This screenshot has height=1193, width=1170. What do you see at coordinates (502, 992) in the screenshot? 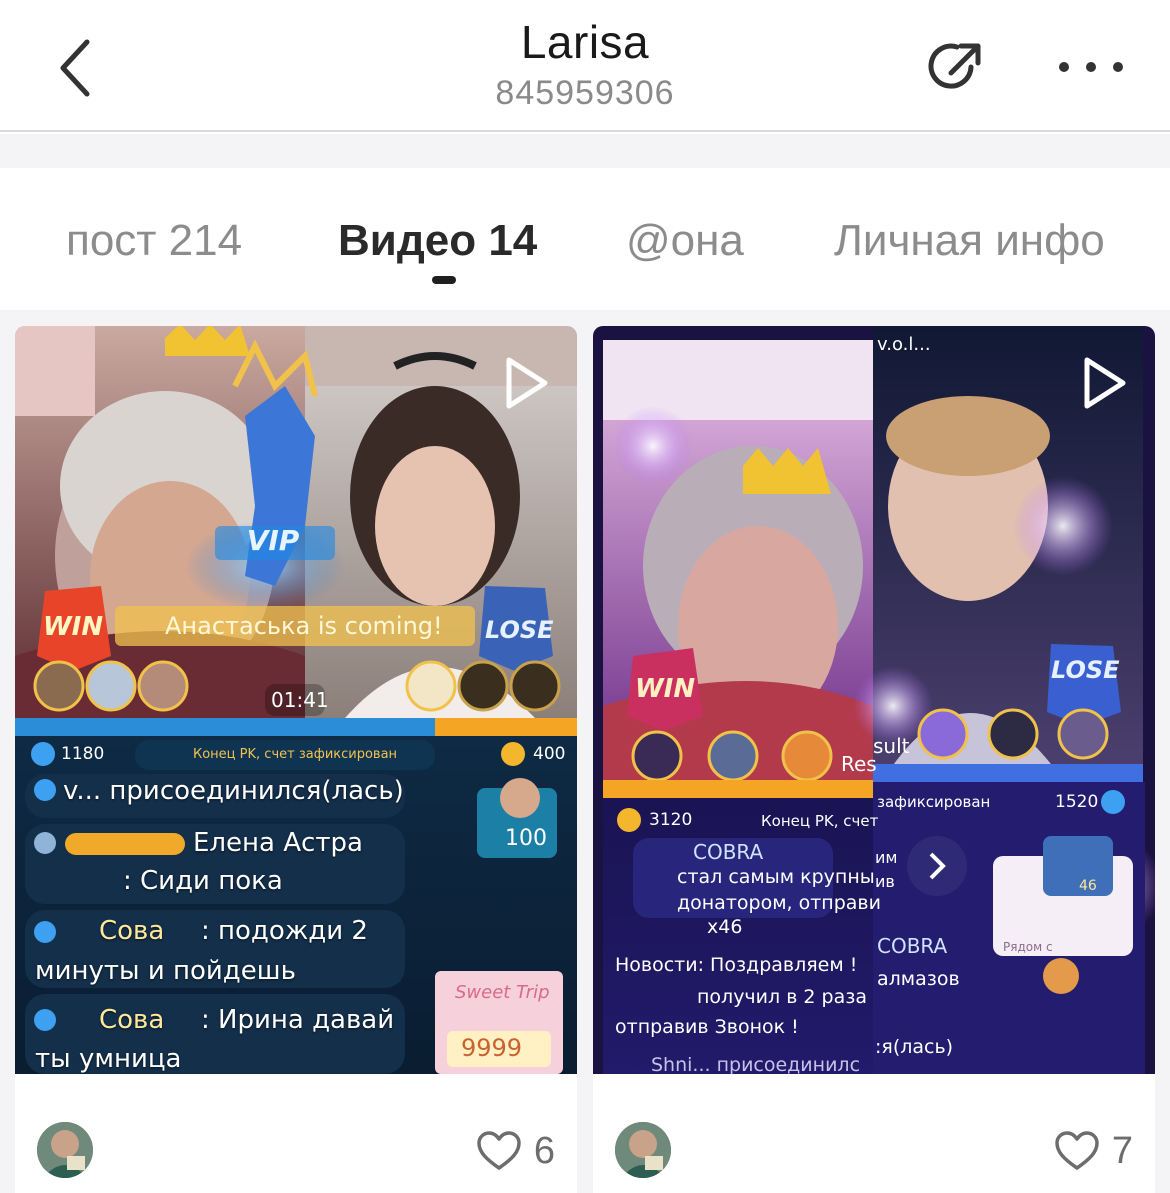
I see `sweet-trip-label: Sweet Trip` at bounding box center [502, 992].